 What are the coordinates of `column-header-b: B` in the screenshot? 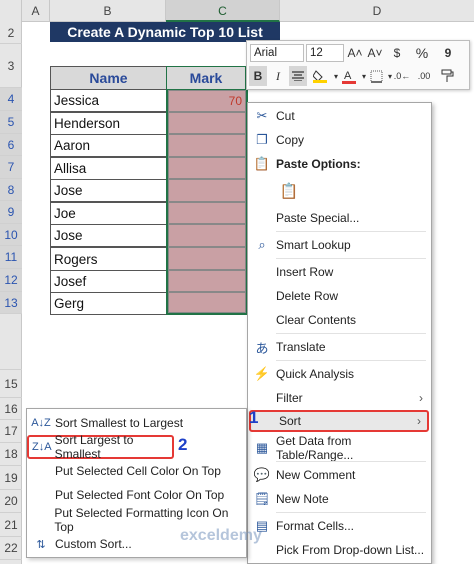 It's located at (108, 11).